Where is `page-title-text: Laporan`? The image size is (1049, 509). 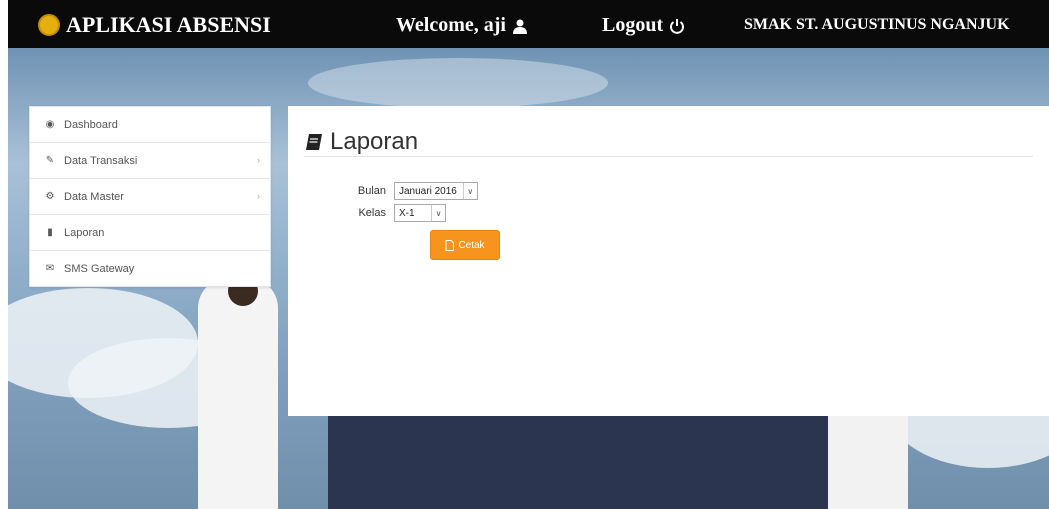 page-title-text: Laporan is located at coordinates (374, 141).